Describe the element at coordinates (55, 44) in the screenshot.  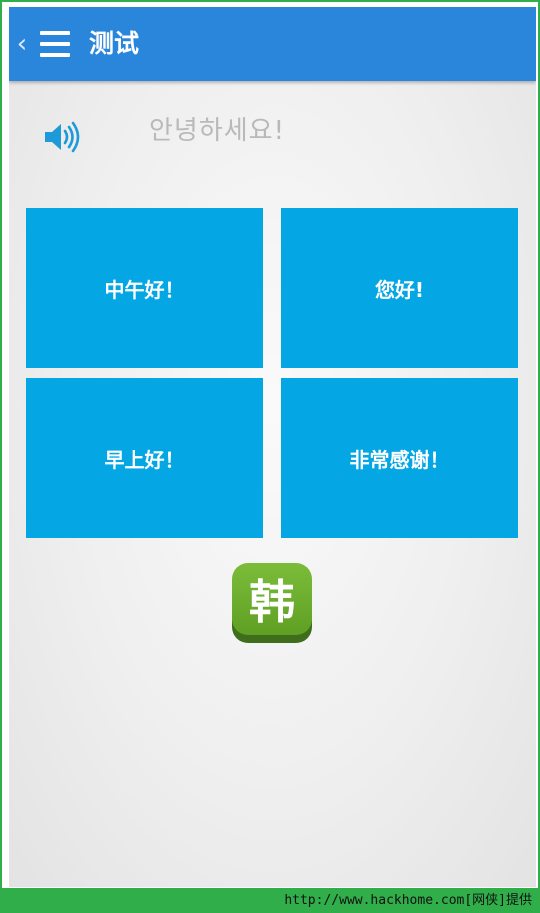
I see `hamburger-menu-icon` at that location.